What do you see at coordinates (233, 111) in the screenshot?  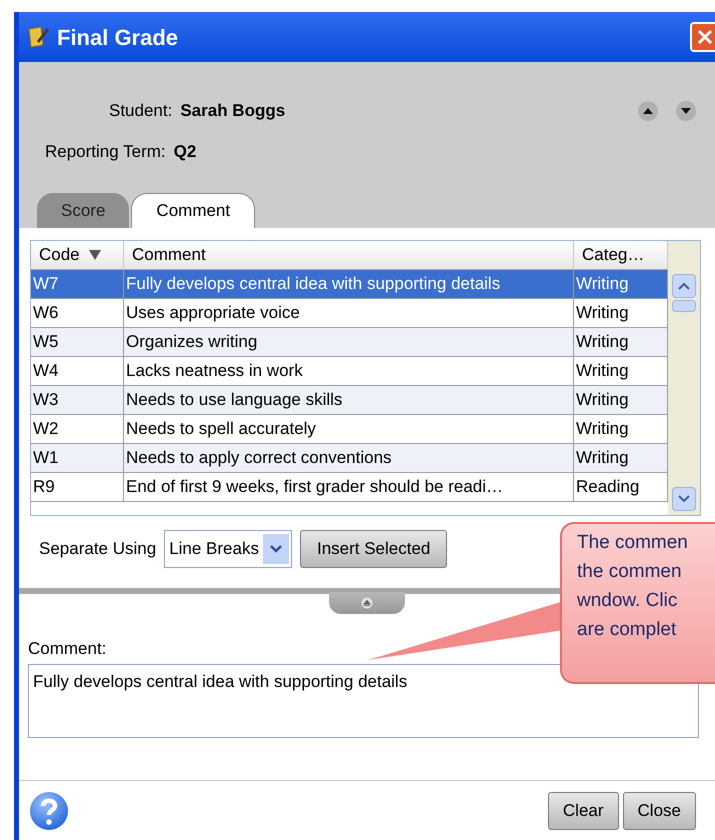 I see `student-name: Sarah Boggs` at bounding box center [233, 111].